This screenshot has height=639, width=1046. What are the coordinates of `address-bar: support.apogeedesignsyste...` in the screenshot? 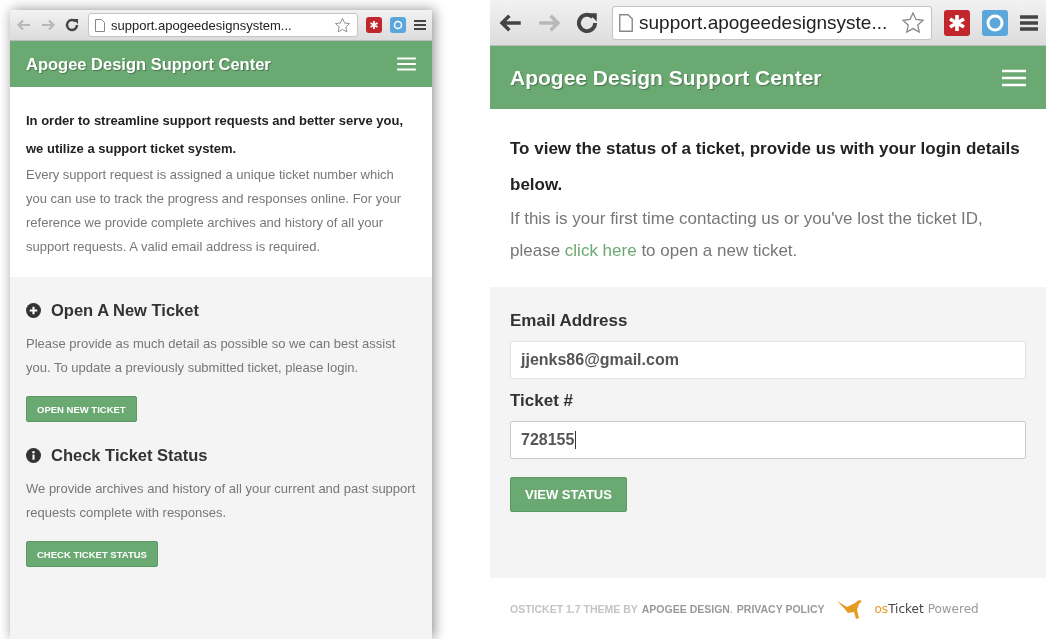 It's located at (772, 22).